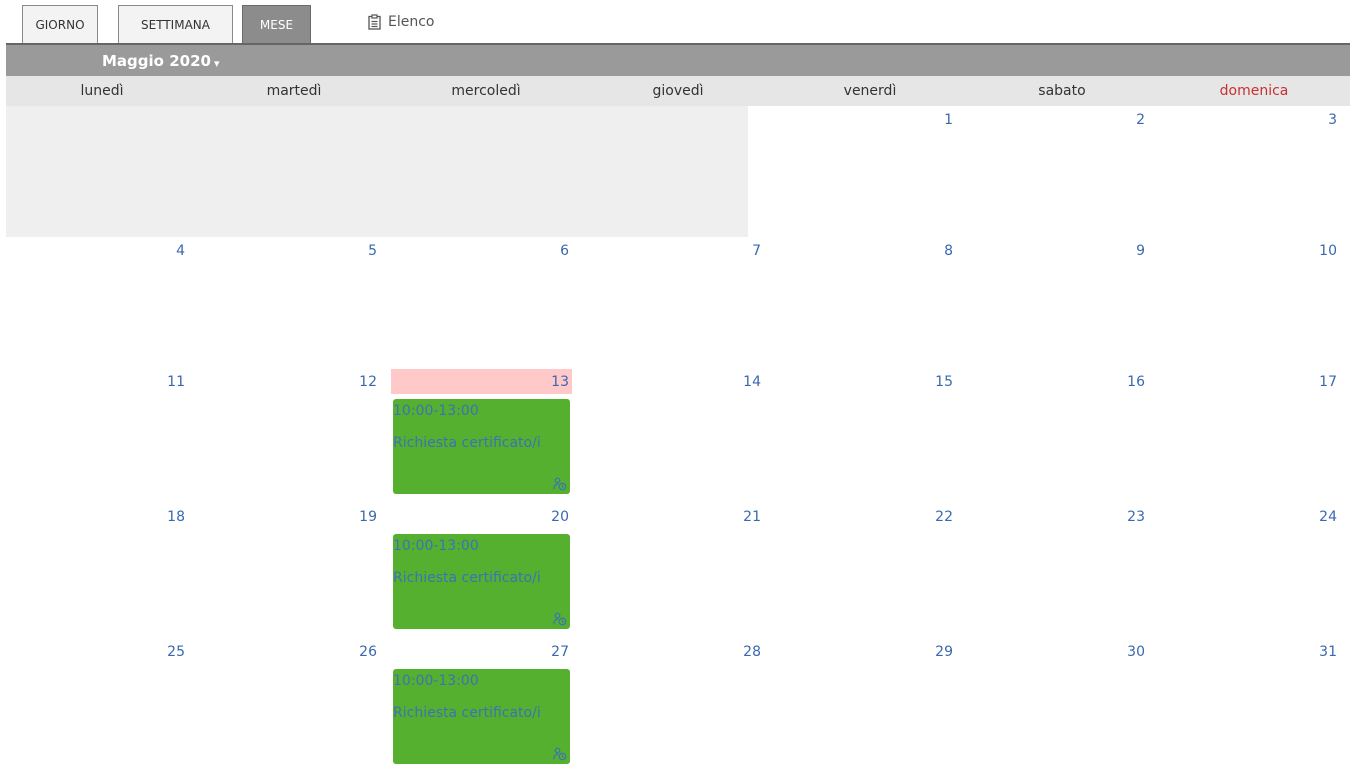  What do you see at coordinates (411, 22) in the screenshot?
I see `list-view-label: Elenco` at bounding box center [411, 22].